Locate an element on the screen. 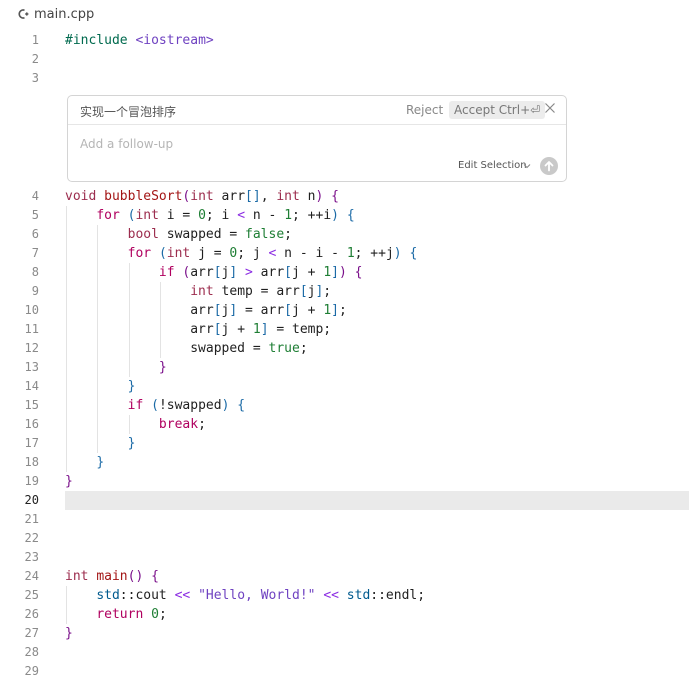 The height and width of the screenshot is (682, 689). line-number: 6 is located at coordinates (35, 234).